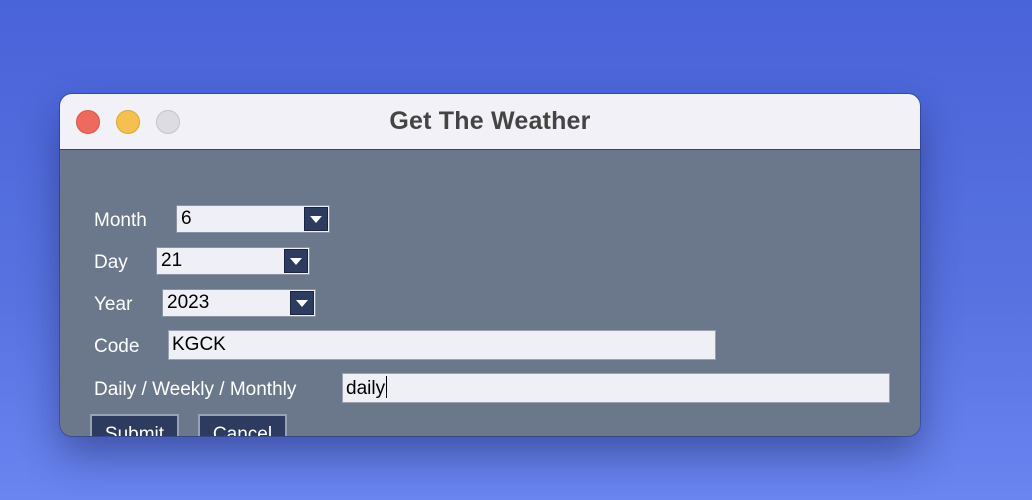 This screenshot has height=500, width=1032. What do you see at coordinates (186, 218) in the screenshot?
I see `month-value: 6` at bounding box center [186, 218].